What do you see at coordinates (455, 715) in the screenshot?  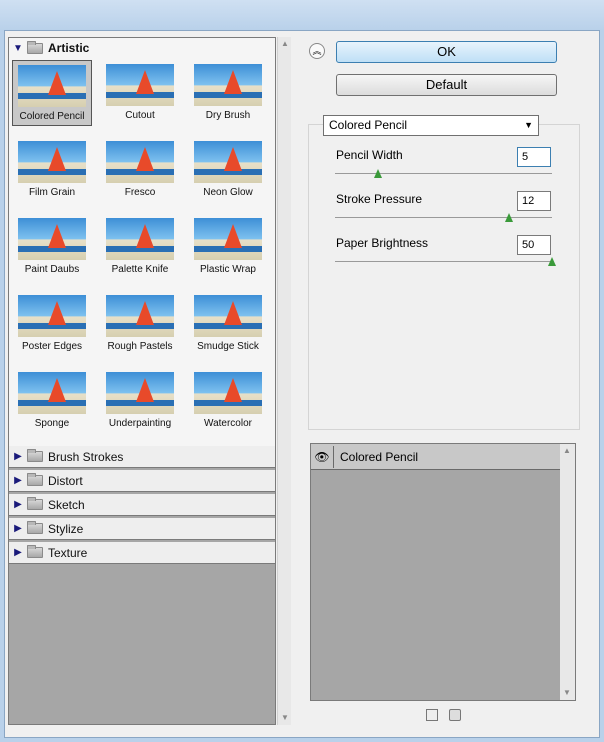 I see `trash-icon` at bounding box center [455, 715].